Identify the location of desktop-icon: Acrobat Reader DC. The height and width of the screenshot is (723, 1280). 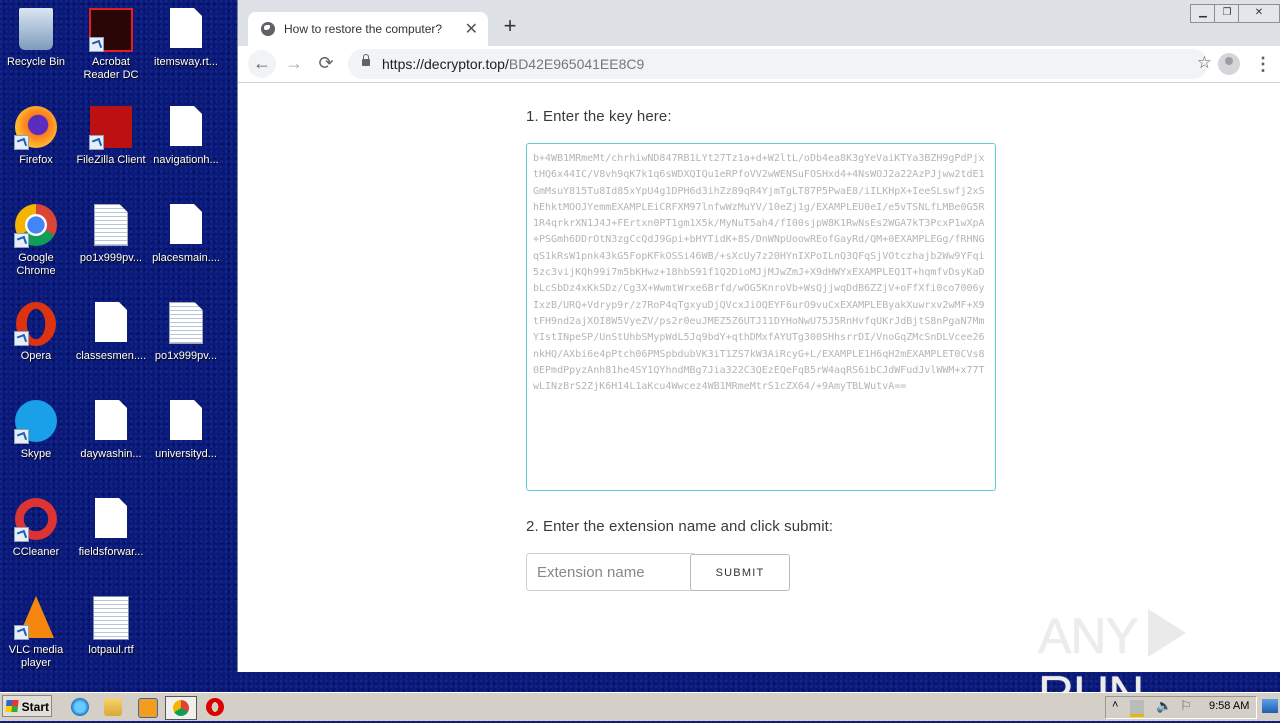
(111, 42).